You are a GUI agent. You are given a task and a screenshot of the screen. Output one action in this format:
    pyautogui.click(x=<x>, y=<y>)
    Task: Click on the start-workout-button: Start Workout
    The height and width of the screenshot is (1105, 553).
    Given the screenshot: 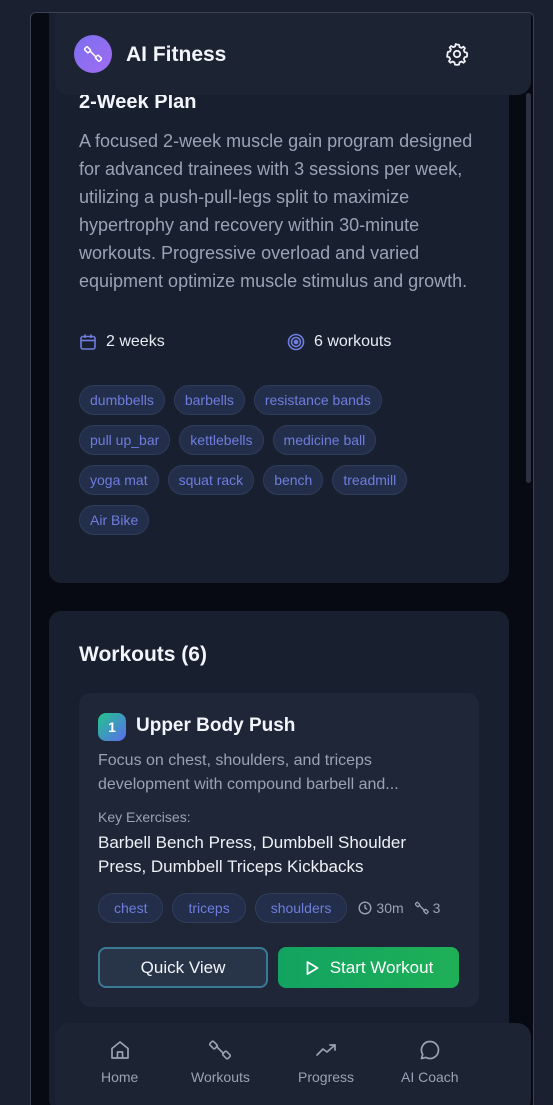 What is the action you would take?
    pyautogui.click(x=368, y=967)
    